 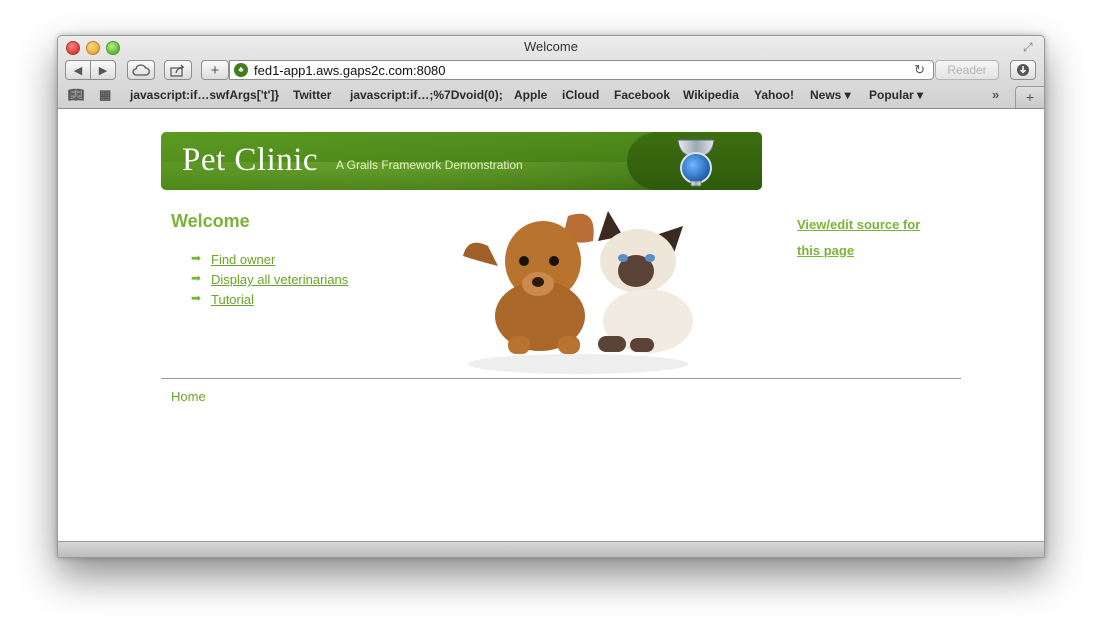 I want to click on bookmark-item: Wikipedia, so click(x=711, y=95).